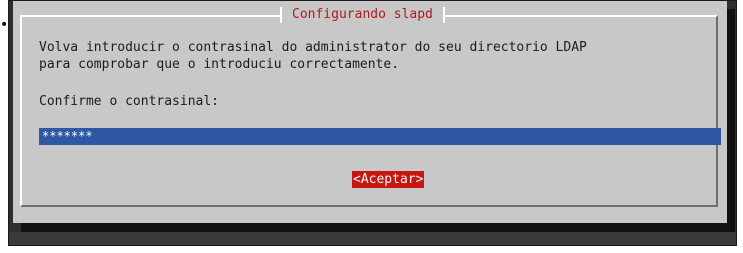 The width and height of the screenshot is (743, 253). Describe the element at coordinates (362, 15) in the screenshot. I see `dialog-title: Configurando slapd` at that location.